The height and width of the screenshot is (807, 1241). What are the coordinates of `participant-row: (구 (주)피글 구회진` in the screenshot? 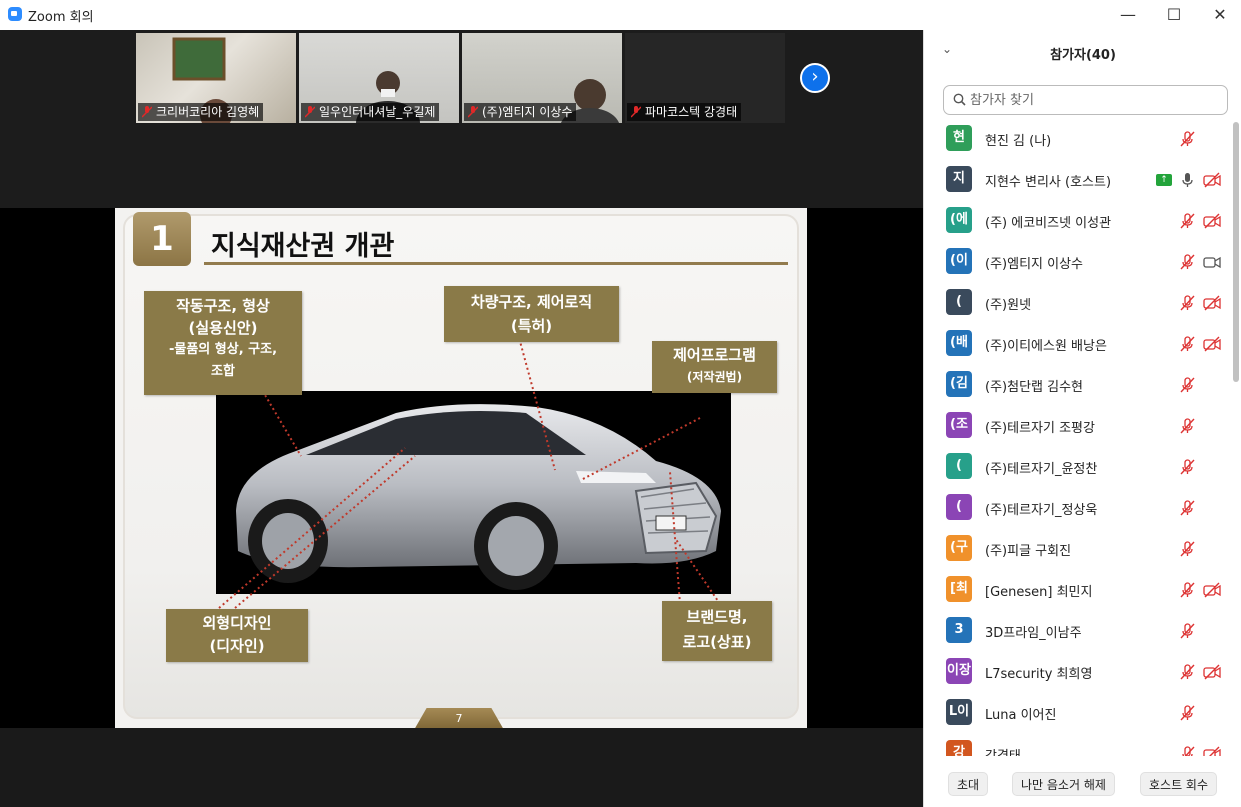 It's located at (1078, 549).